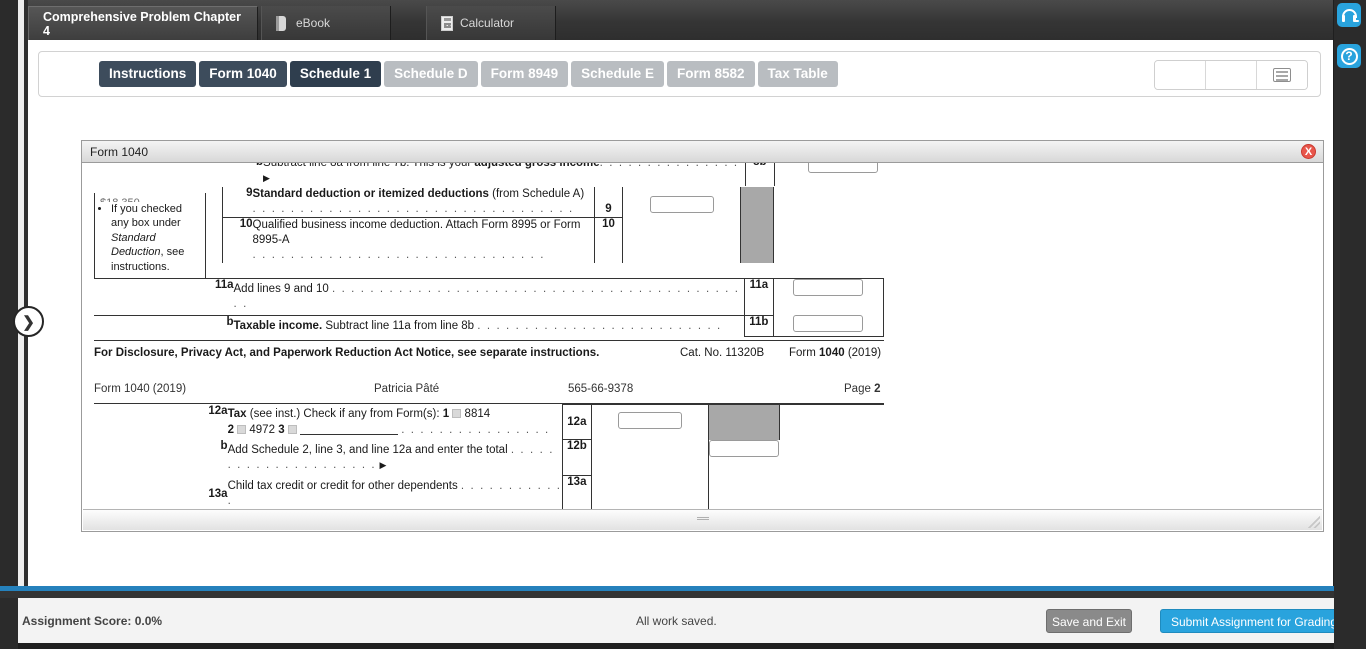 The width and height of the screenshot is (1366, 649). I want to click on row-12a-box: 12a, so click(577, 422).